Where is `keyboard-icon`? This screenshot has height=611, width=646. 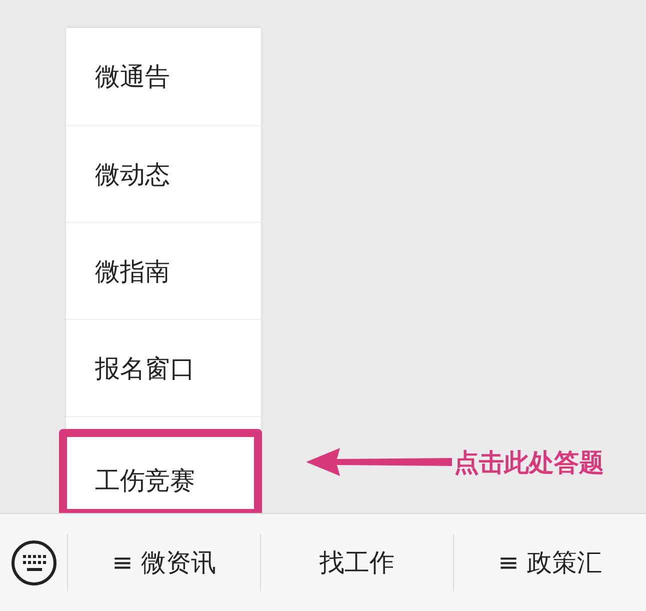
keyboard-icon is located at coordinates (33, 563).